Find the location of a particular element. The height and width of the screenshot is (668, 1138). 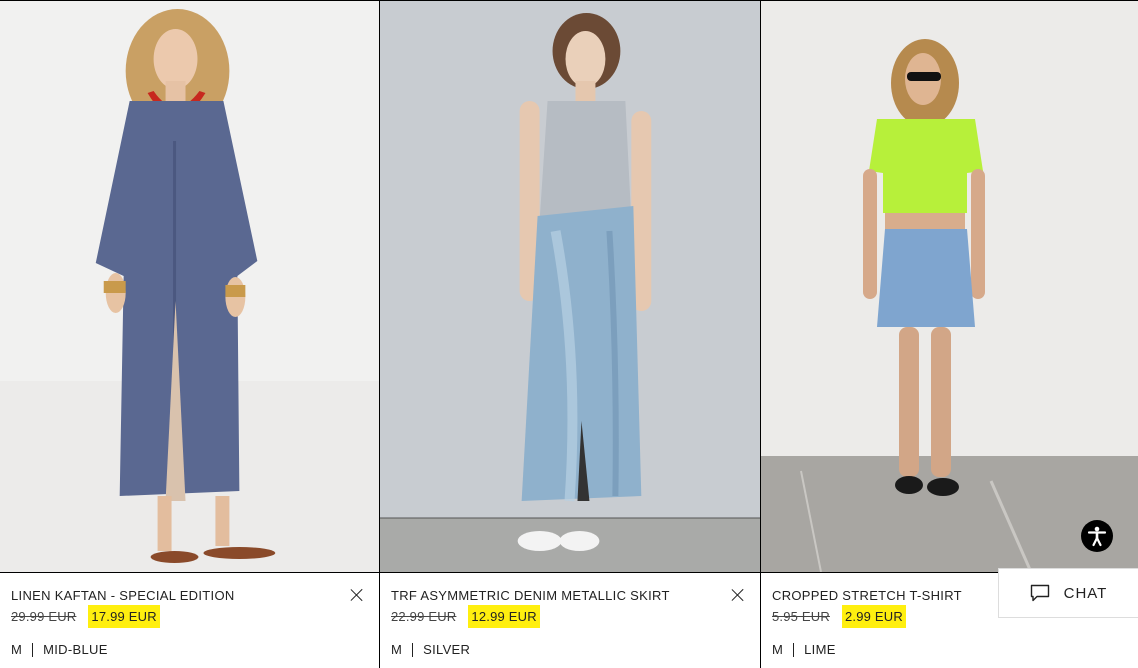

original-price: 29.99 EUR is located at coordinates (44, 616).